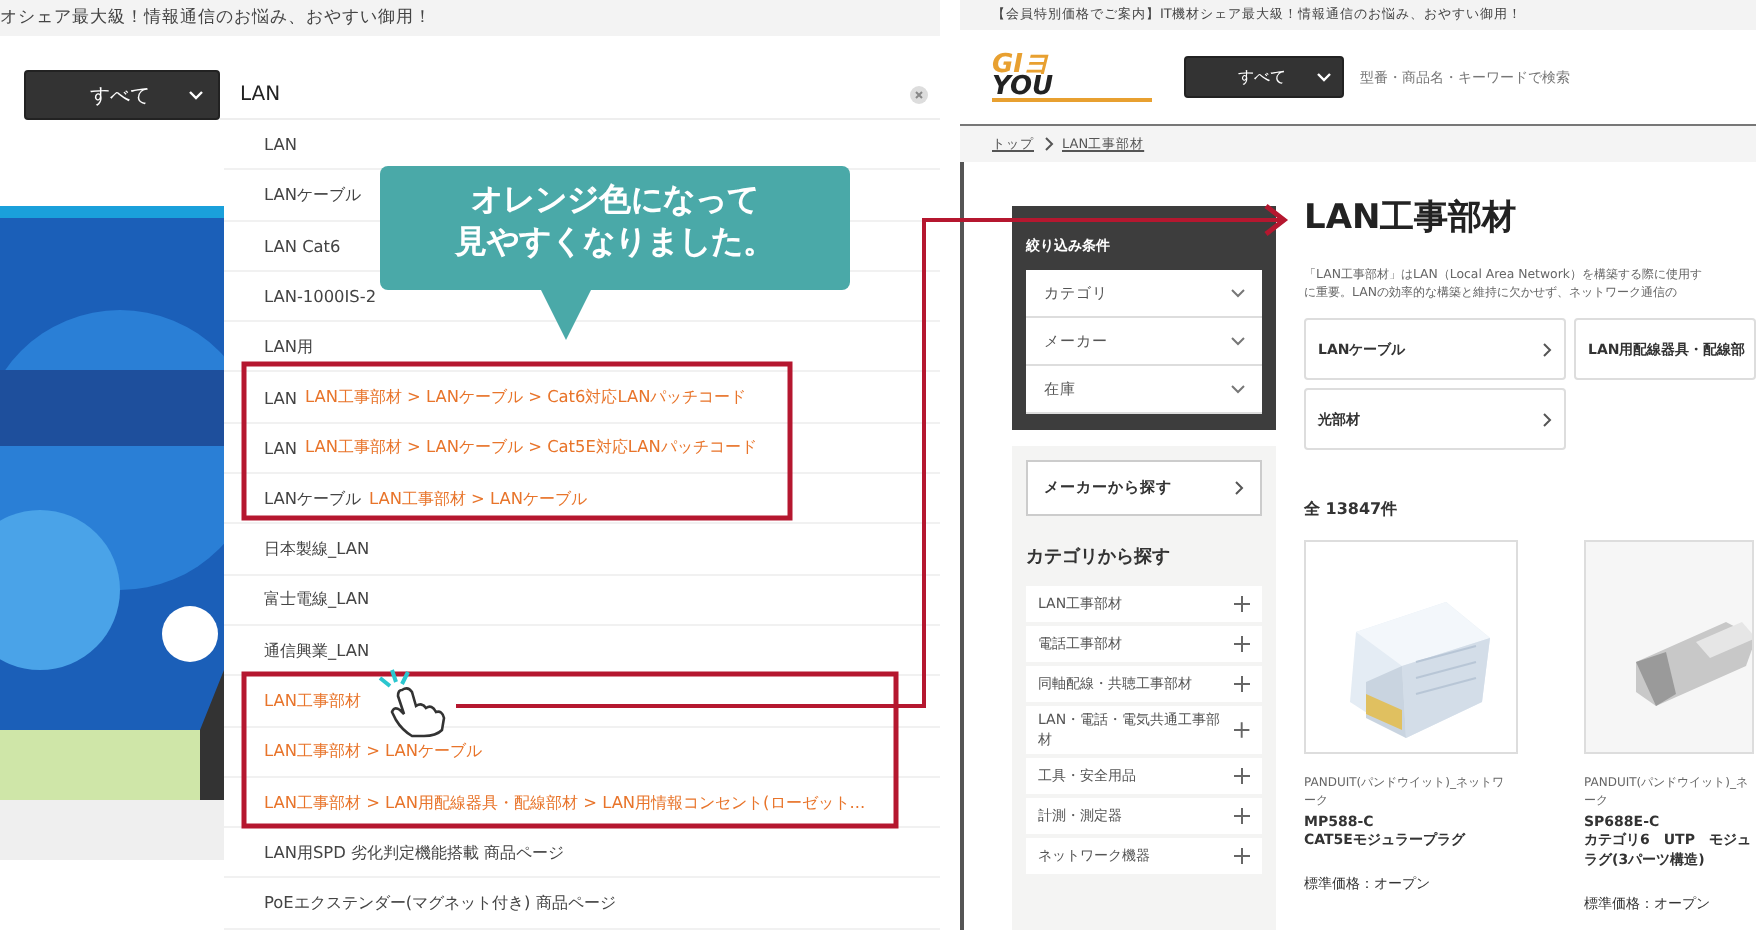 Image resolution: width=1756 pixels, height=930 pixels. Describe the element at coordinates (582, 904) in the screenshot. I see `suggestion-item: PoEエクステンダー(マグネット付き) 商品ページ` at that location.